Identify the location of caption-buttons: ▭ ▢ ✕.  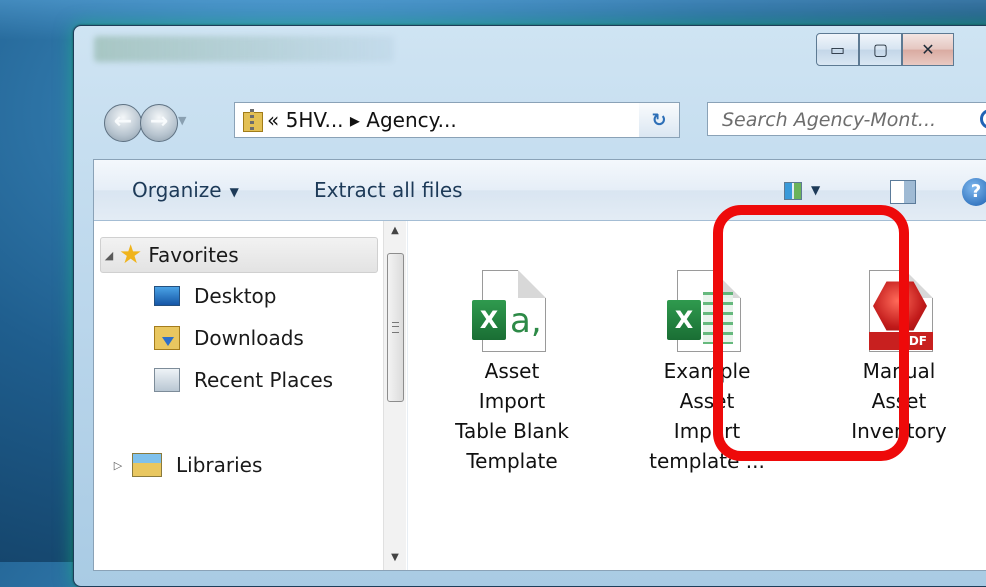
(885, 49).